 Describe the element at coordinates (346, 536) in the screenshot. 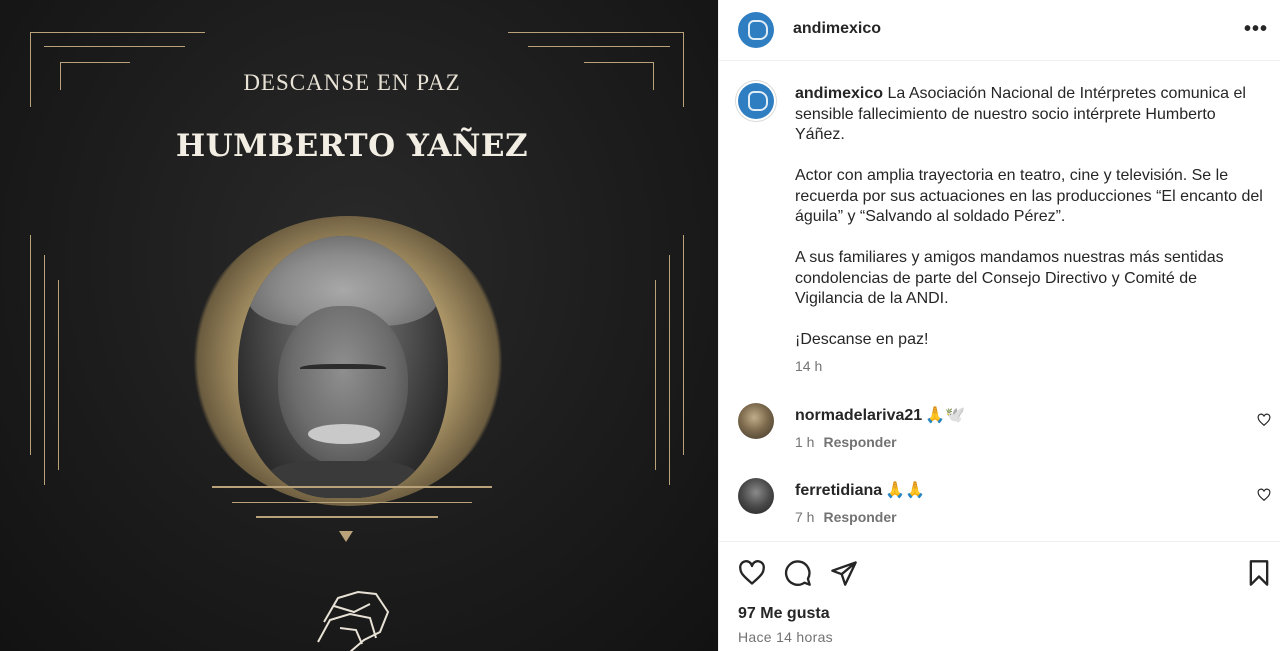

I see `triangle-ornament` at that location.